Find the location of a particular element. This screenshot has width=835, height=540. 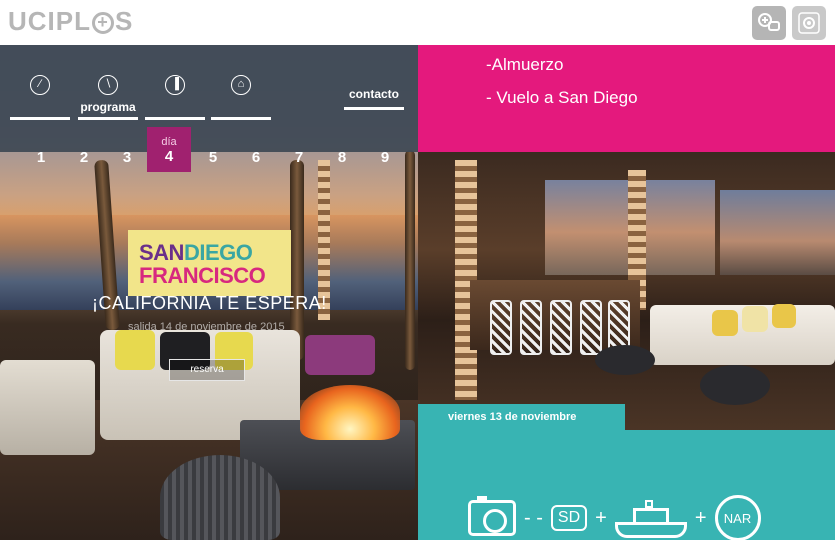

logo: UCIPL + S is located at coordinates (70, 21).